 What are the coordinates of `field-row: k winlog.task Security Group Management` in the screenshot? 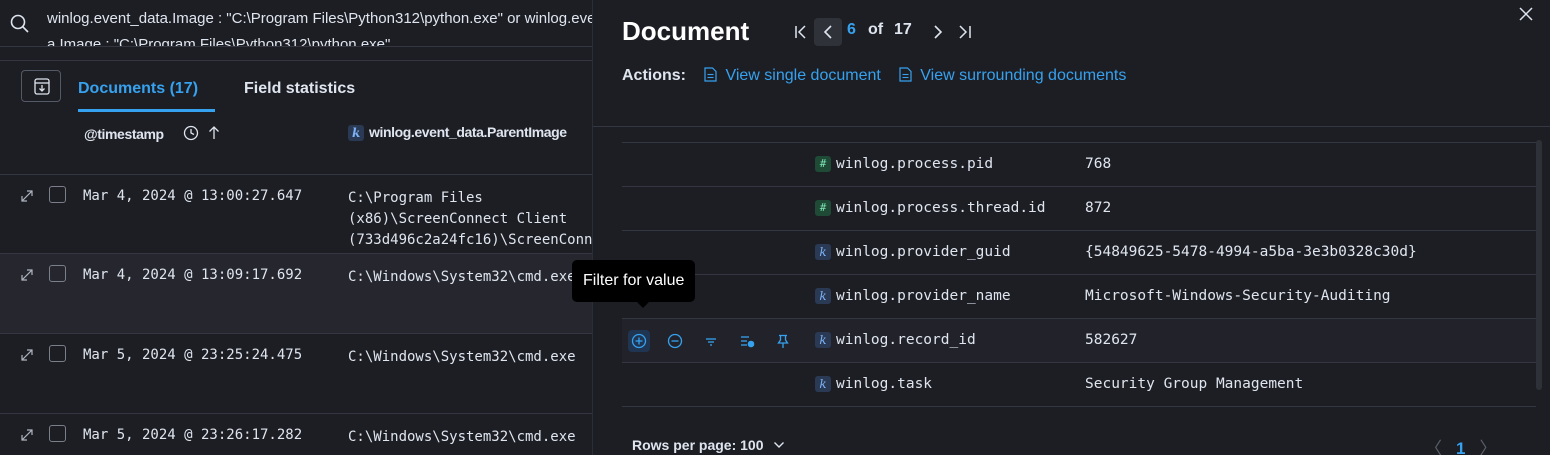 It's located at (1079, 385).